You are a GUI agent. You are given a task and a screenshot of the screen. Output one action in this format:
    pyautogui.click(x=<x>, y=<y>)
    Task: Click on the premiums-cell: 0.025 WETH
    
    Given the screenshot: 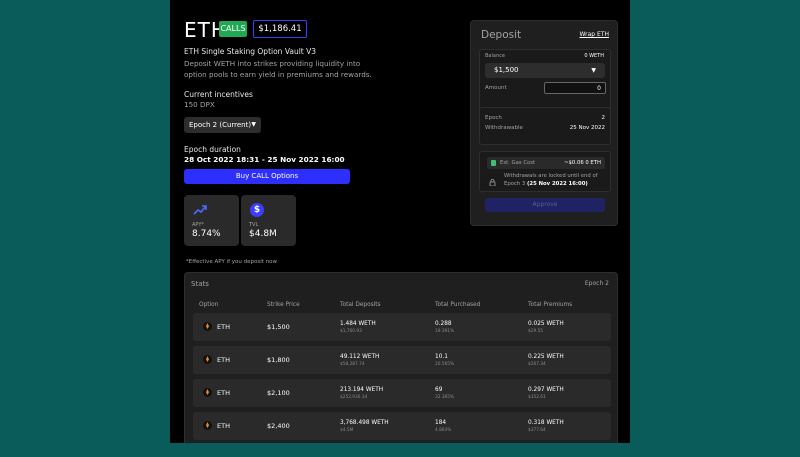 What is the action you would take?
    pyautogui.click(x=546, y=324)
    